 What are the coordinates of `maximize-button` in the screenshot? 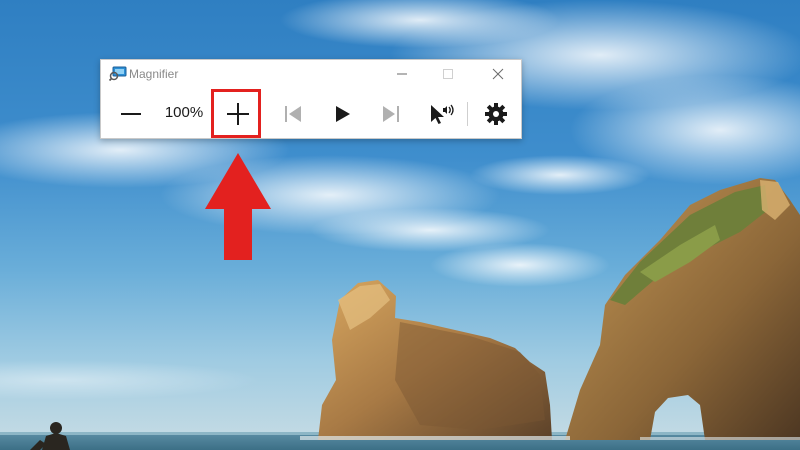 It's located at (448, 74).